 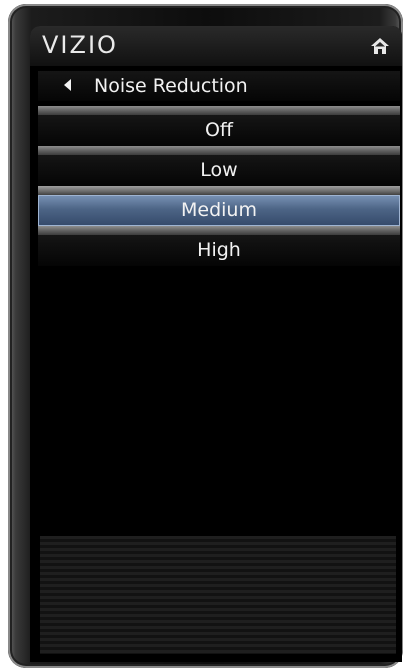 I want to click on title-bar: VIZIO, so click(x=216, y=46).